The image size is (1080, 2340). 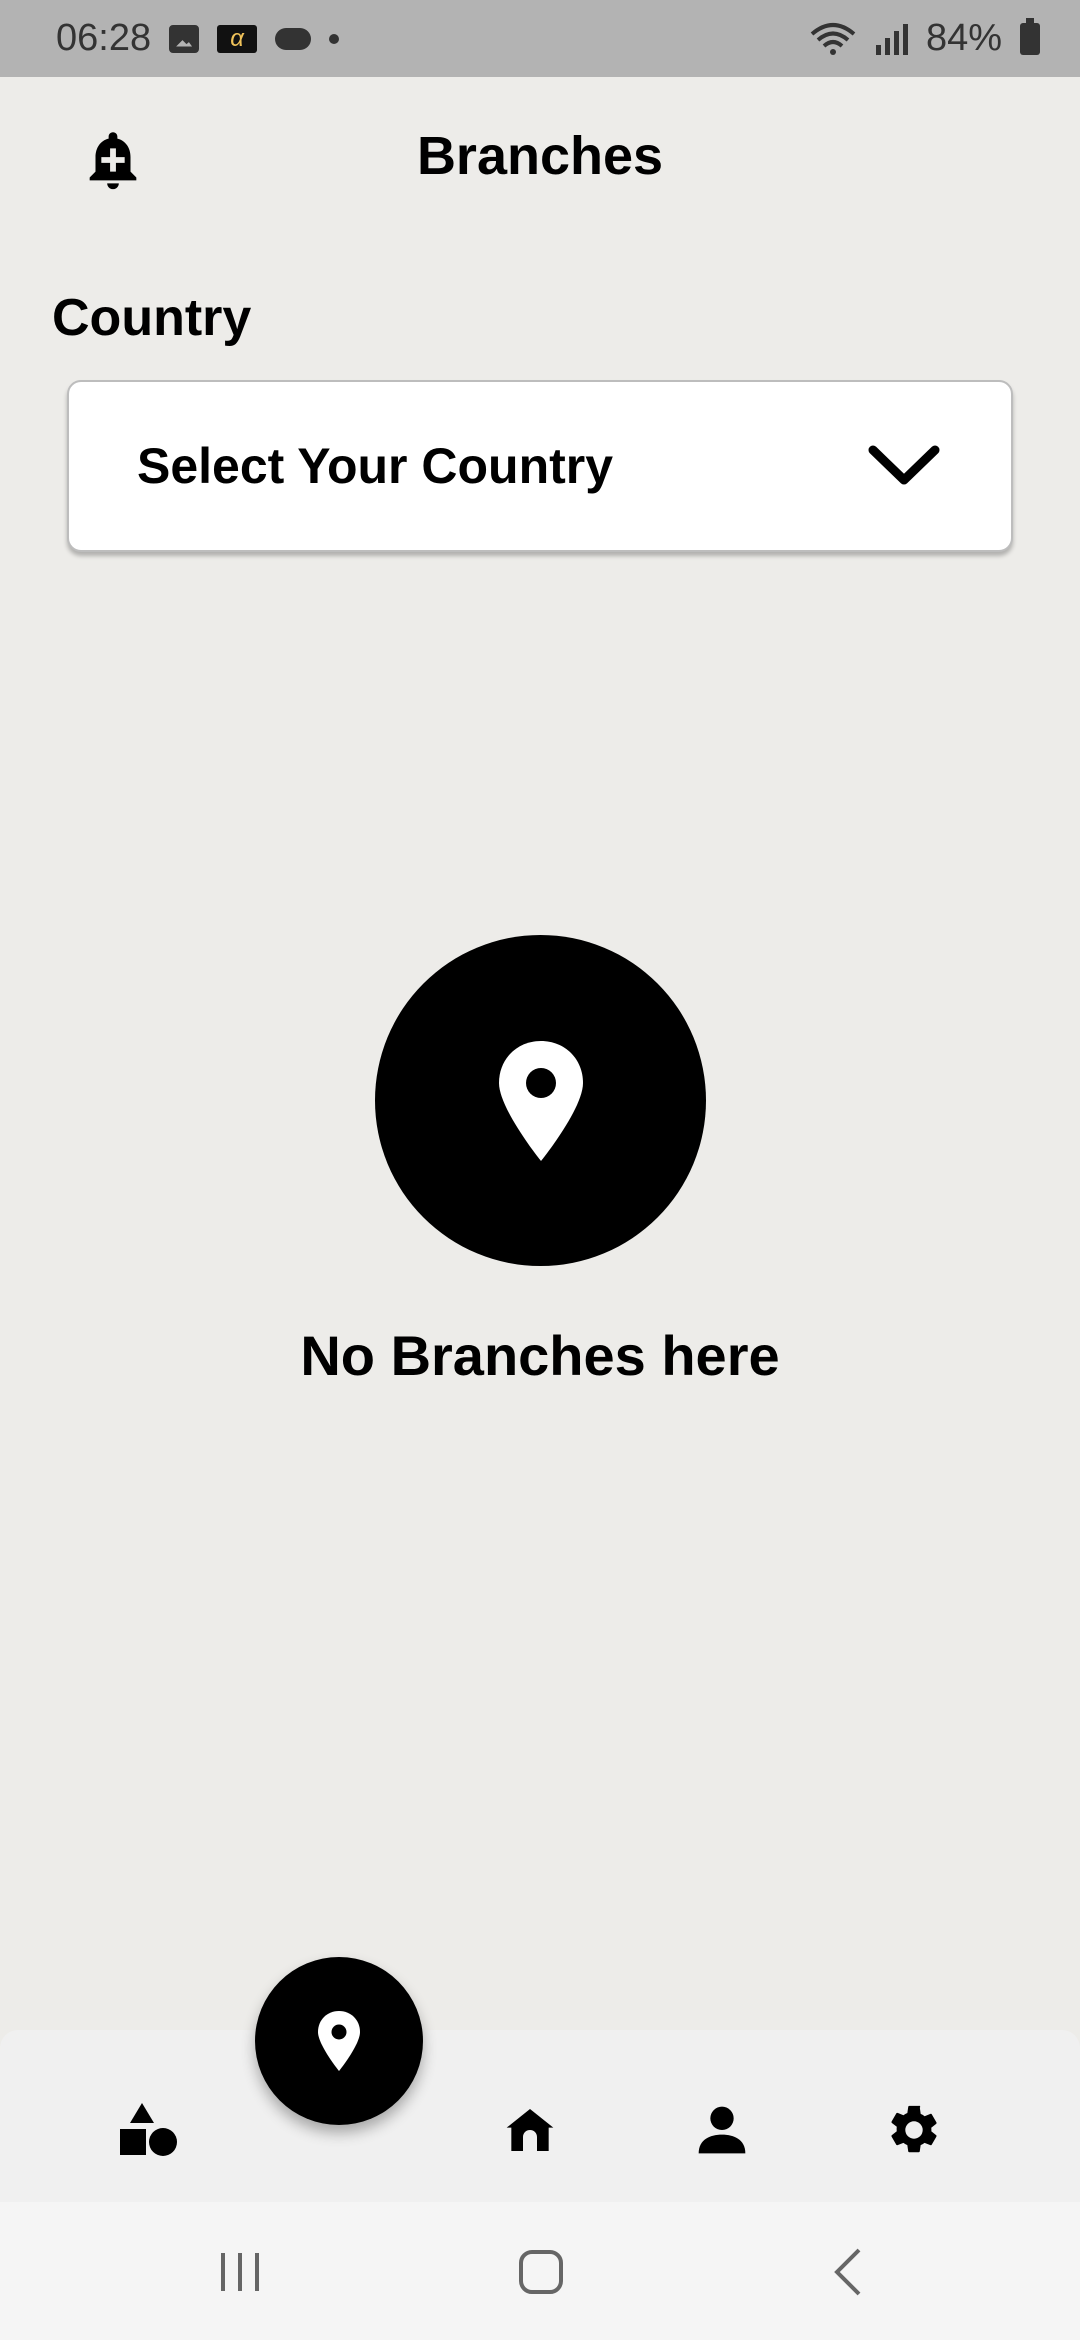 What do you see at coordinates (184, 38) in the screenshot?
I see `image-icon` at bounding box center [184, 38].